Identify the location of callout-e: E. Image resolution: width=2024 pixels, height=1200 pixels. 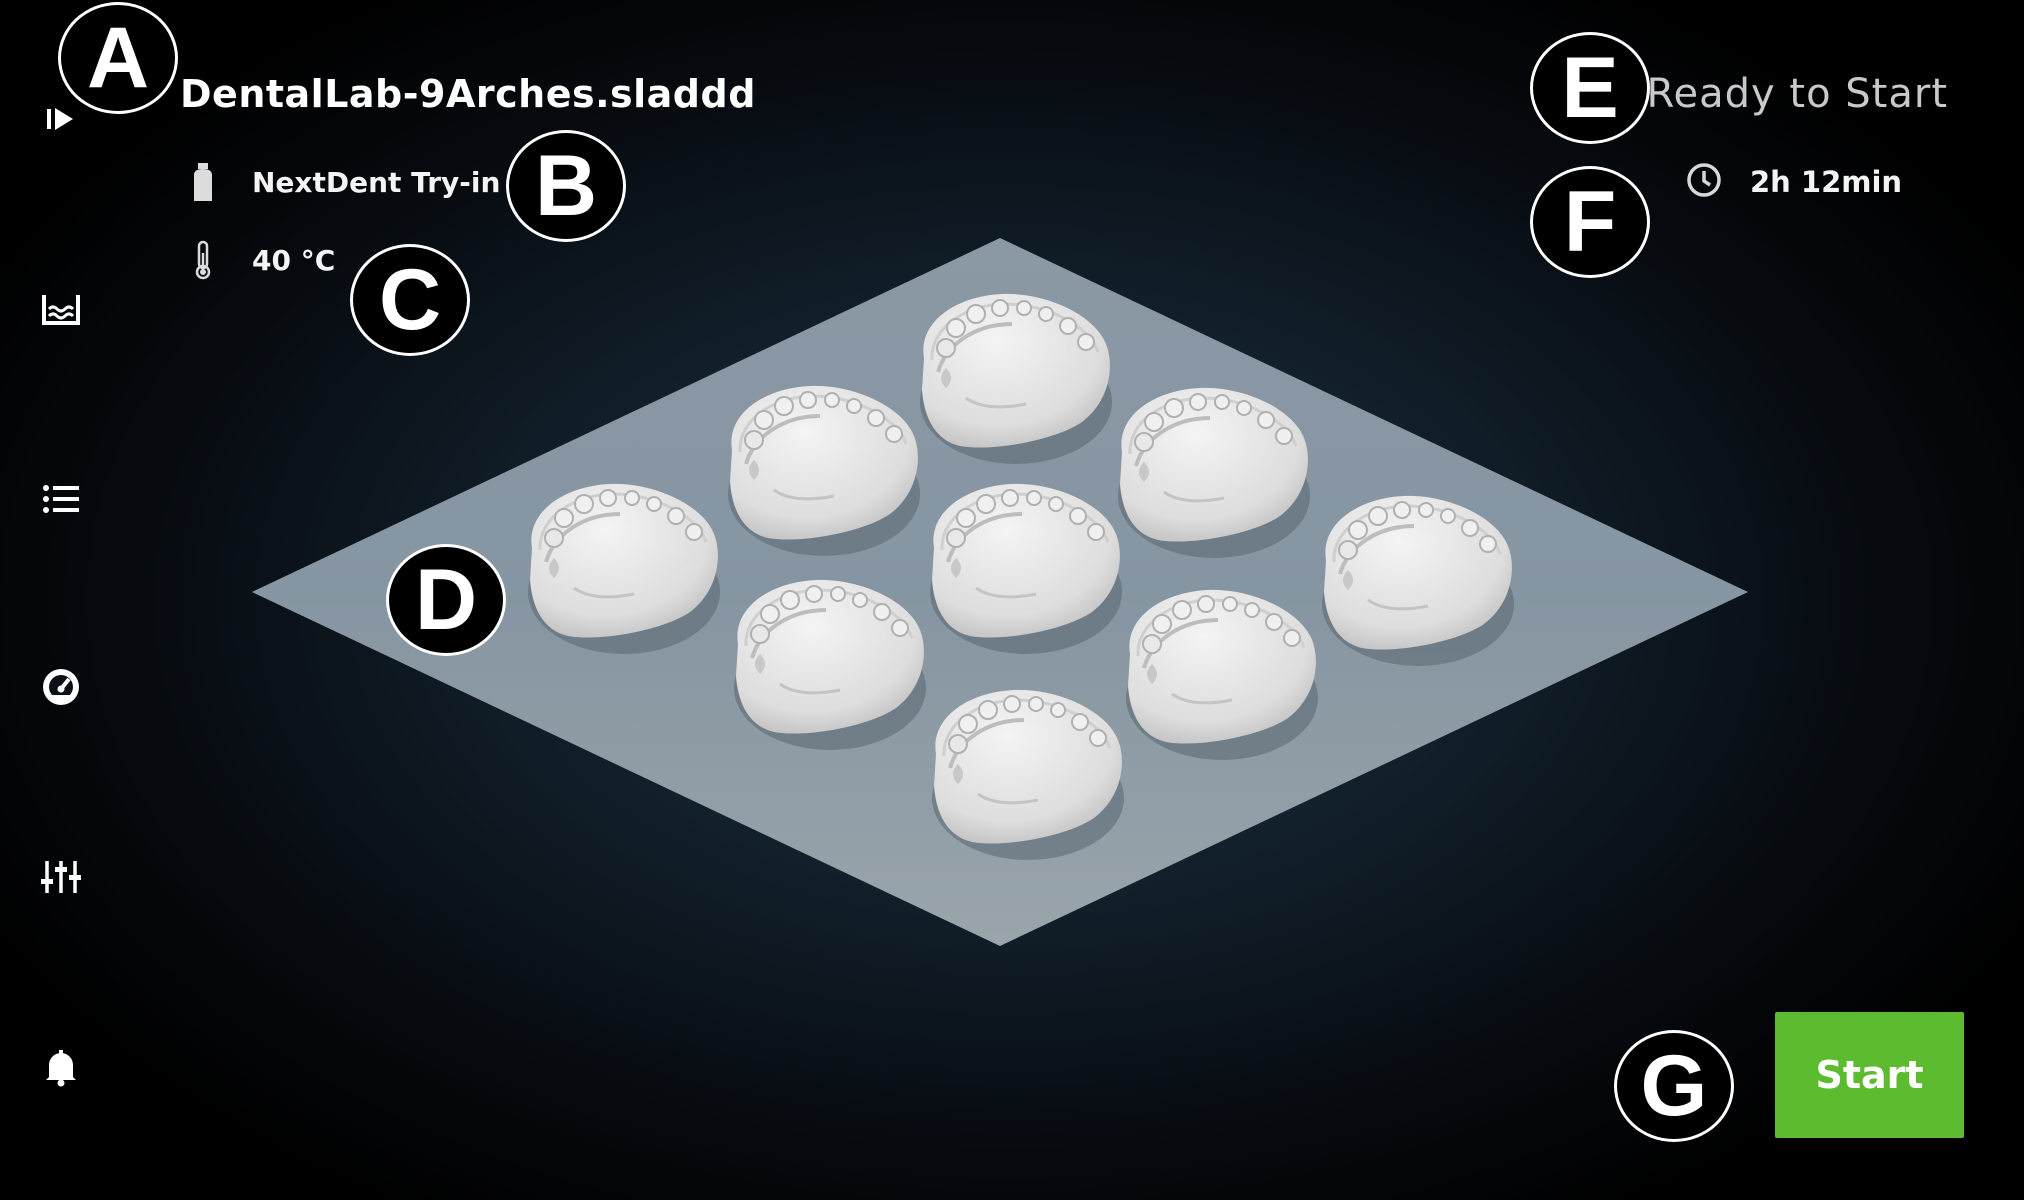
(1590, 88).